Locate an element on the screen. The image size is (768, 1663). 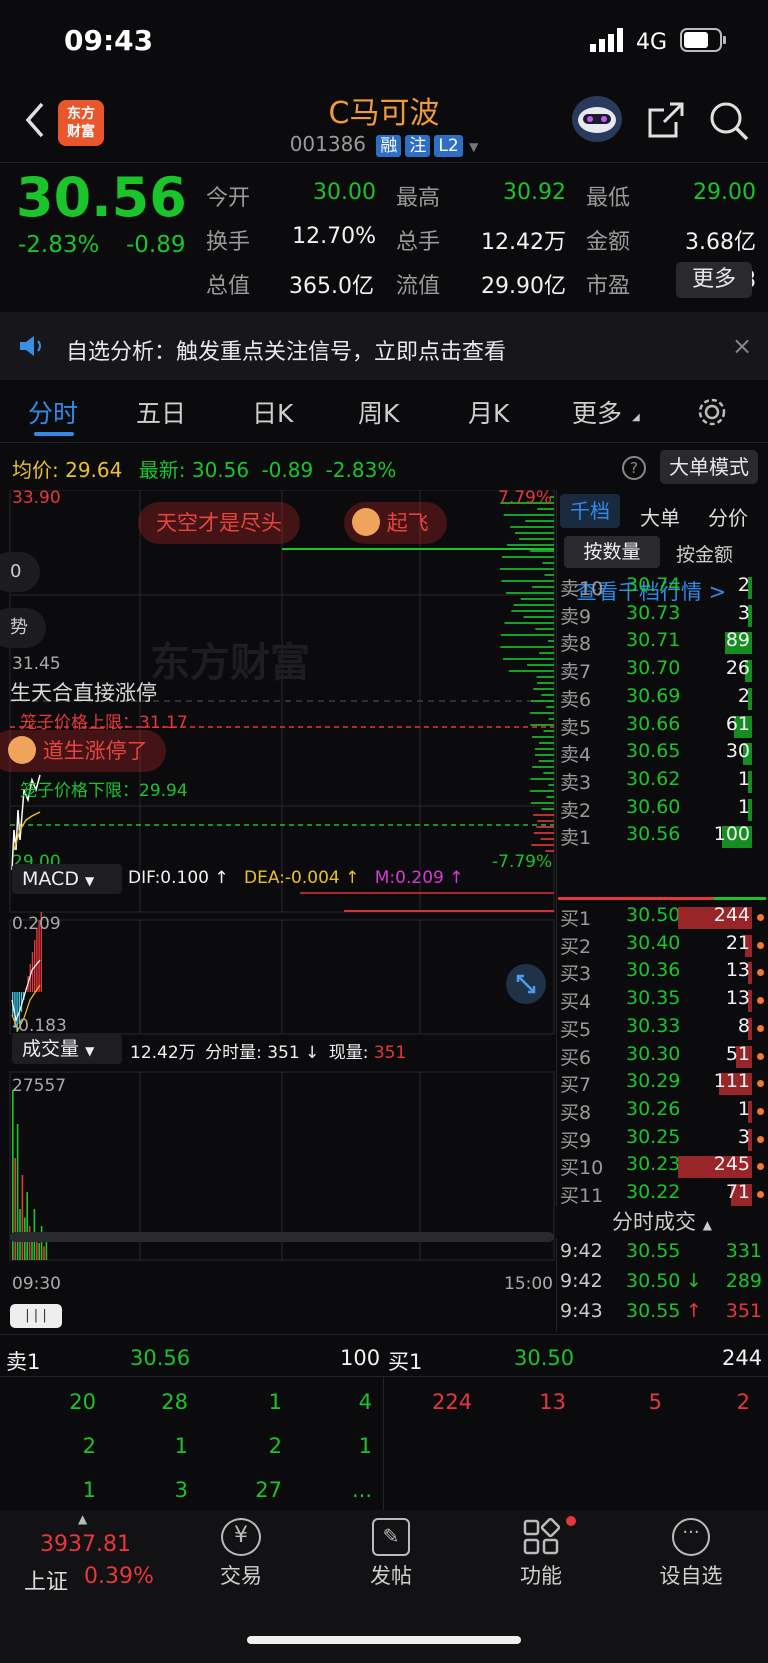
by-quantity-button: 按数量 is located at coordinates (612, 552).